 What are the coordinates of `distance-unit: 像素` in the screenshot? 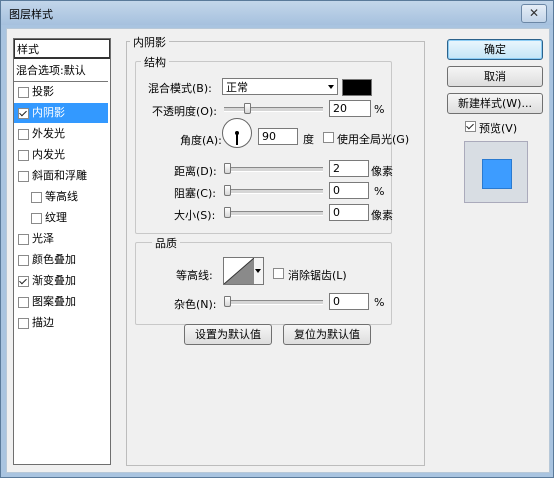 It's located at (382, 171).